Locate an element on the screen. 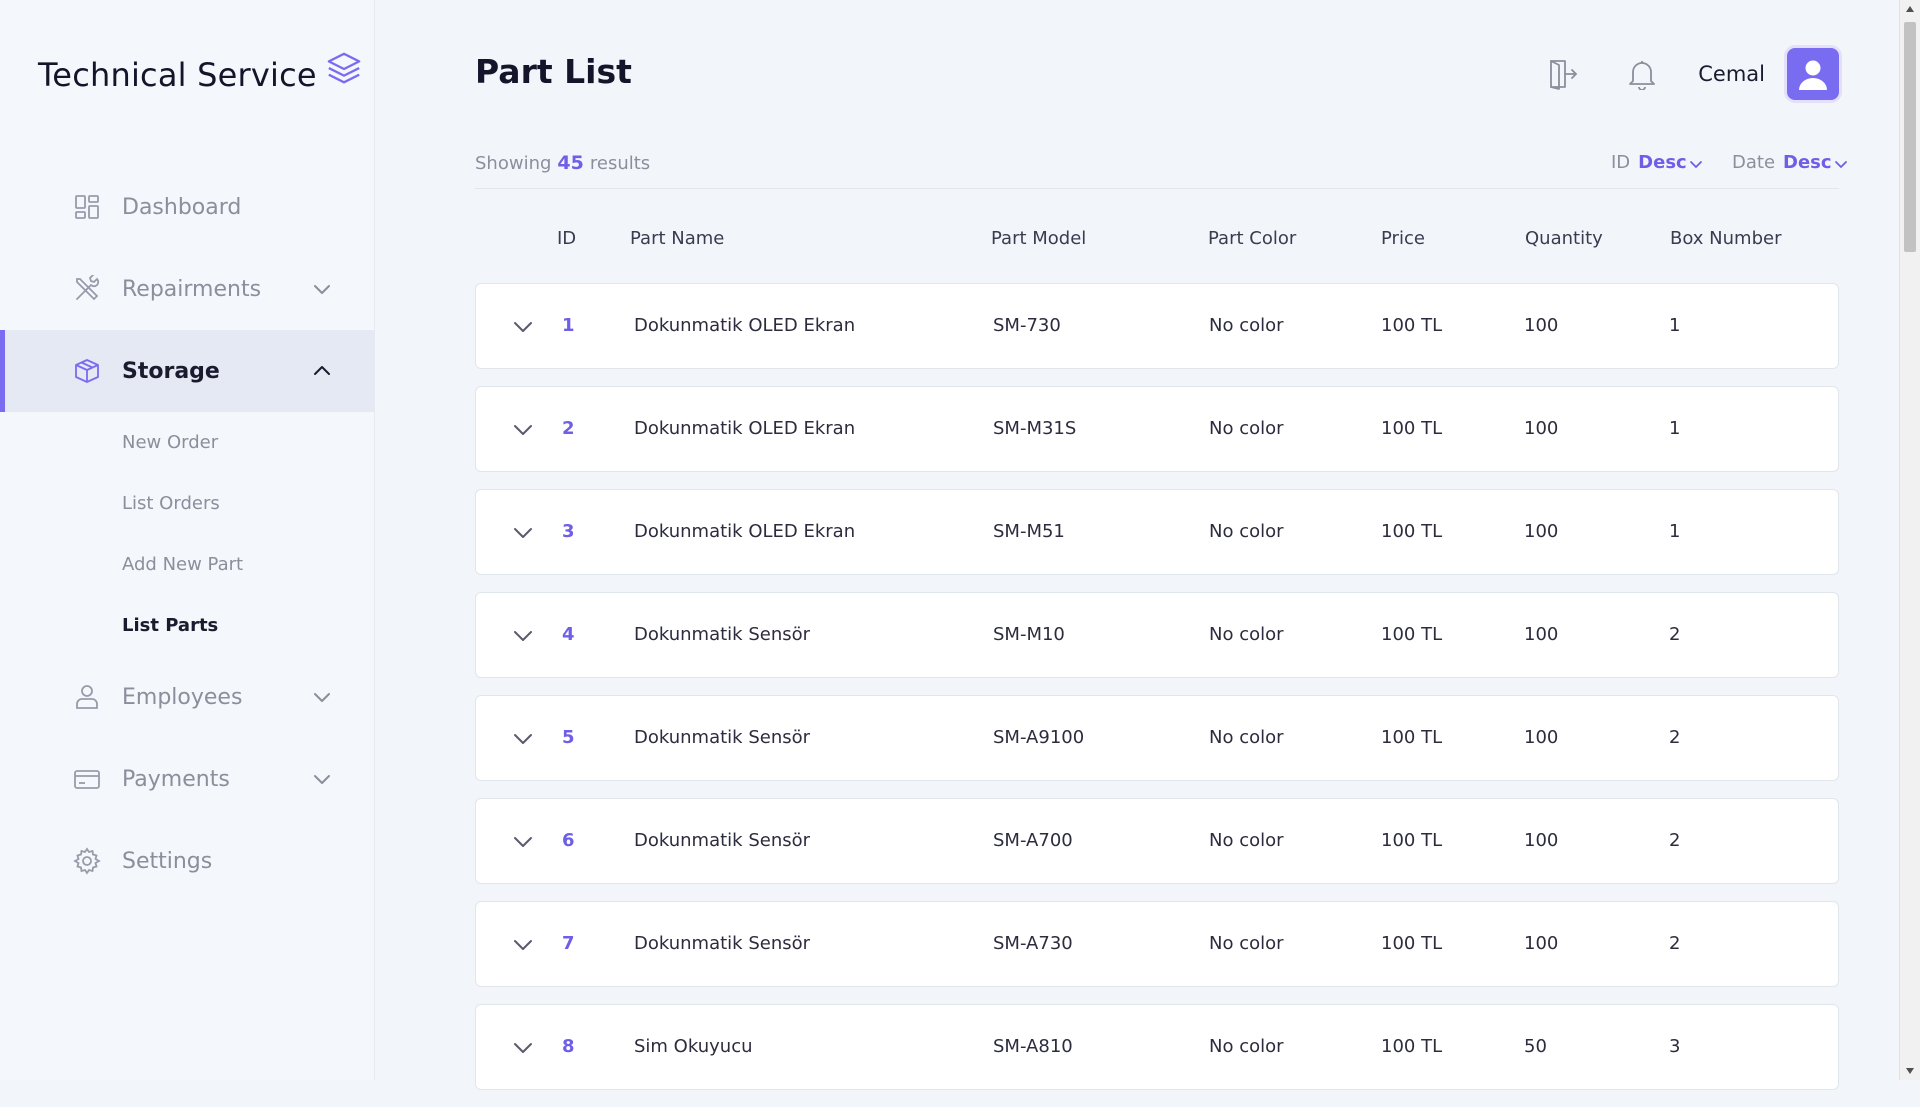 Image resolution: width=1920 pixels, height=1107 pixels. box-icon is located at coordinates (87, 371).